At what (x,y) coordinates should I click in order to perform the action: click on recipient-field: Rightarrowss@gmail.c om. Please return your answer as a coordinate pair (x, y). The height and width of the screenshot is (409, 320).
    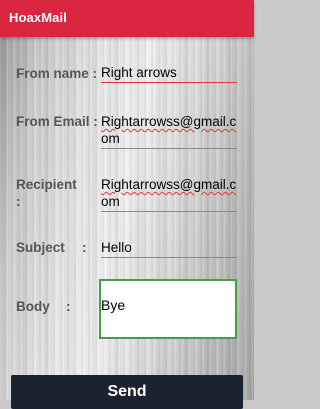
    Looking at the image, I should click on (169, 194).